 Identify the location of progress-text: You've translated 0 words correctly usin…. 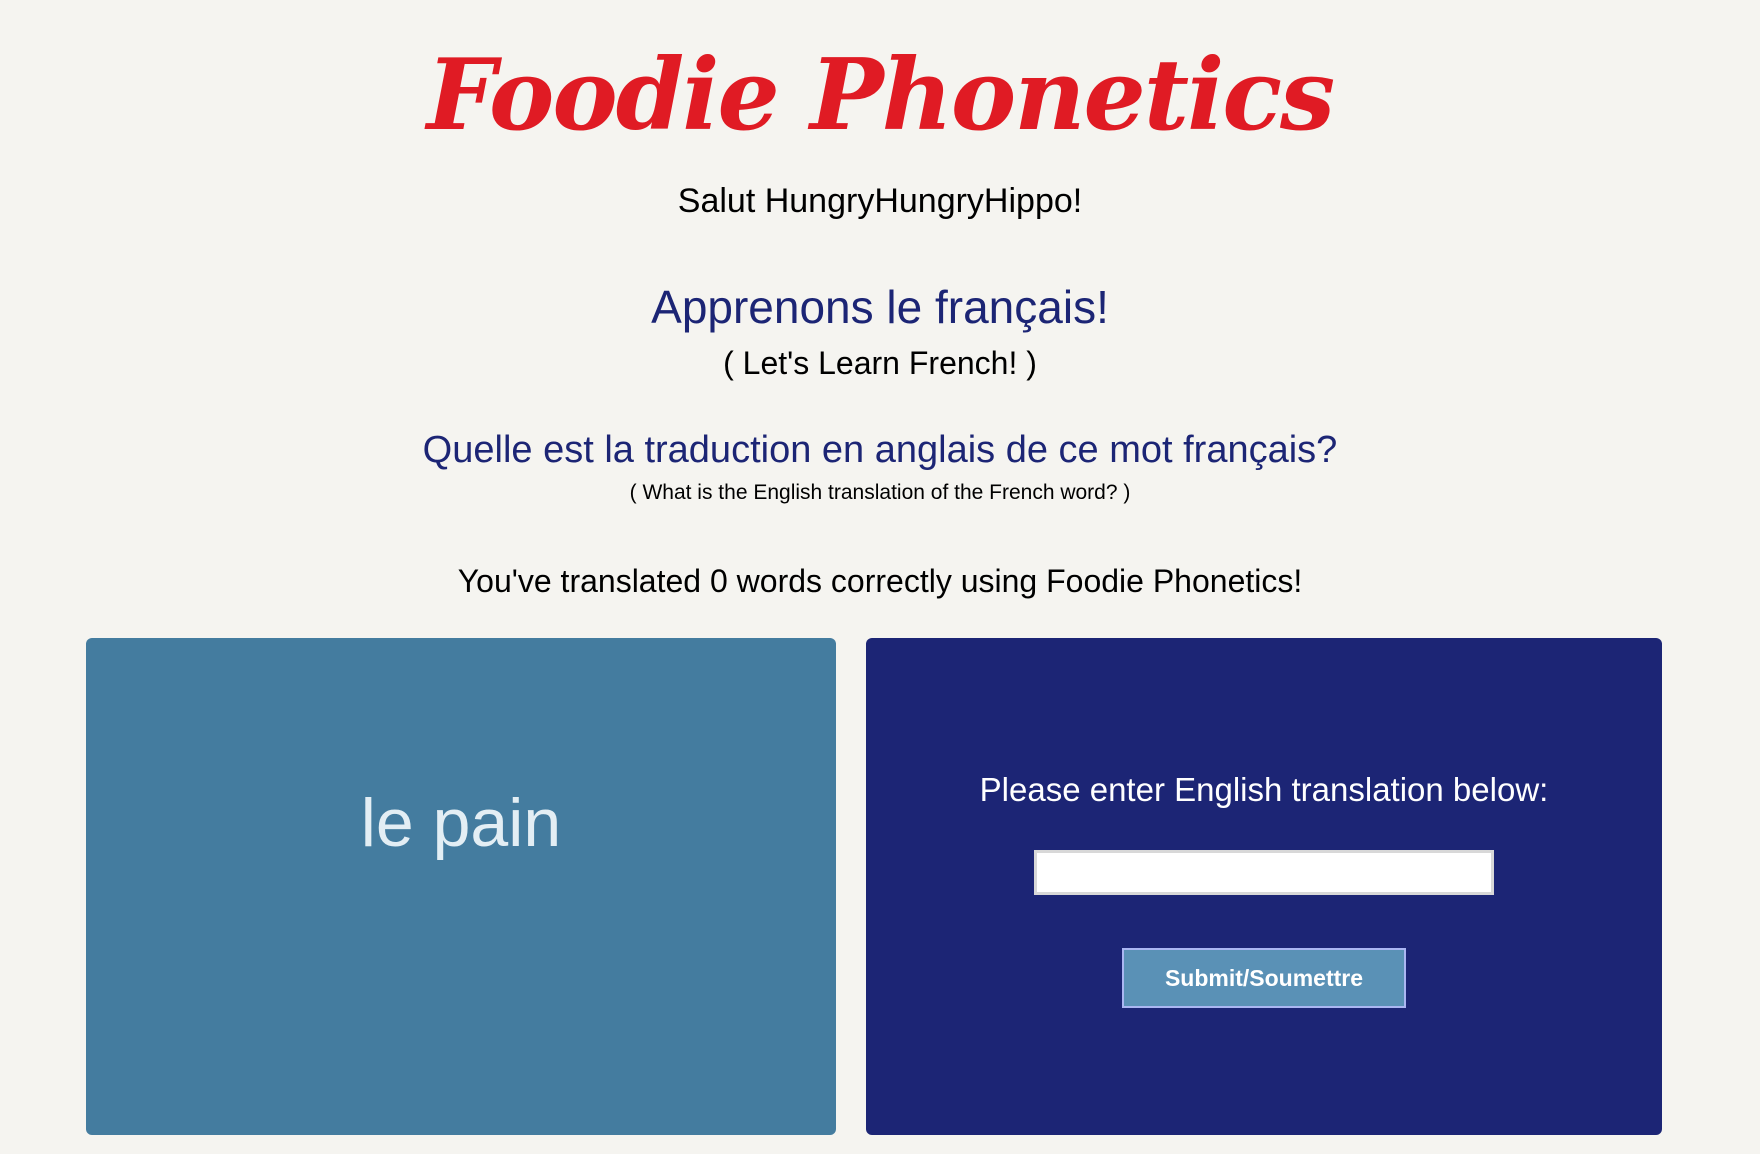
(880, 581).